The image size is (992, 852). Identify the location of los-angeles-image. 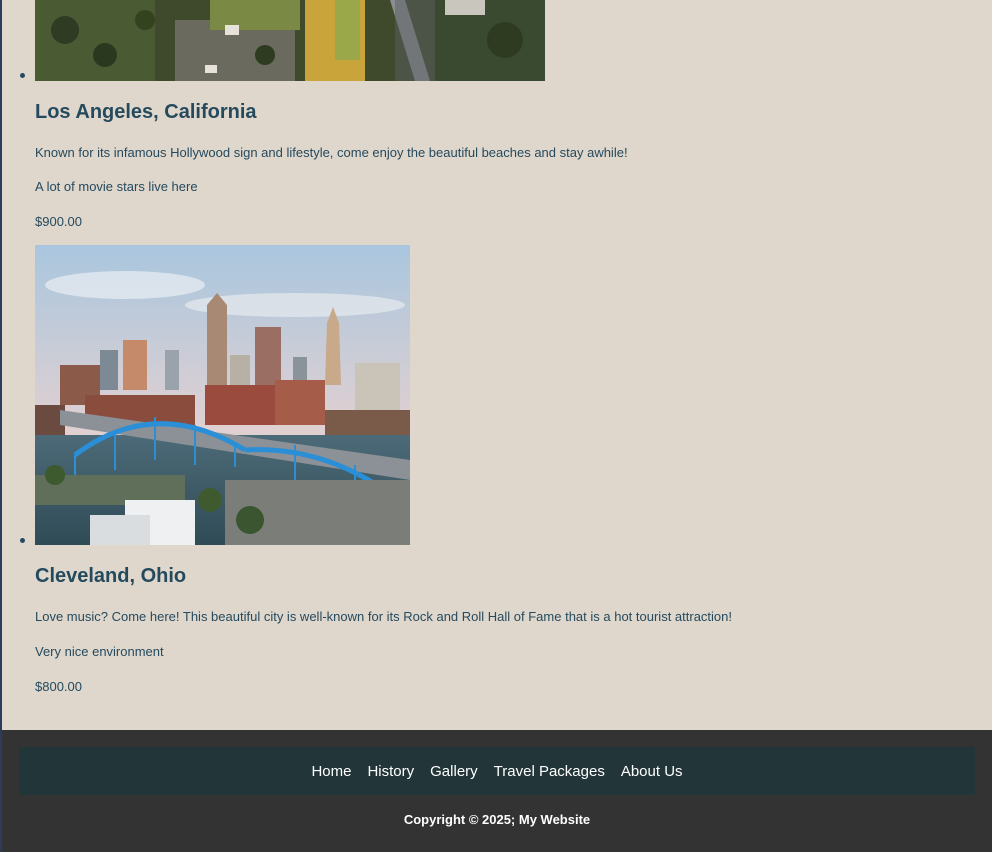
(290, 40).